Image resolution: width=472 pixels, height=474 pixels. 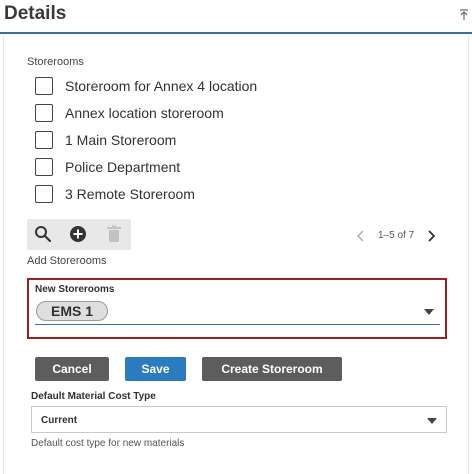 I want to click on storeroom-row: Police Department, so click(x=107, y=167).